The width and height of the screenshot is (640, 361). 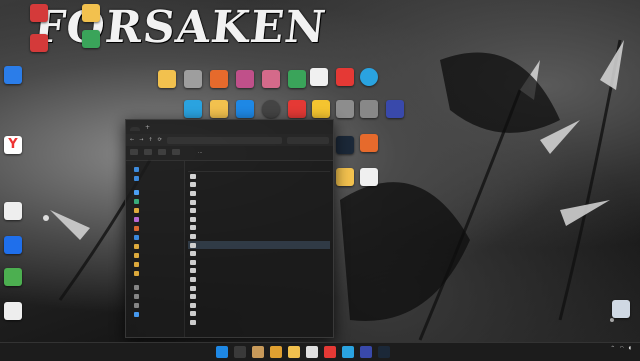 I want to click on telegram-taskbar-icon, so click(x=348, y=352).